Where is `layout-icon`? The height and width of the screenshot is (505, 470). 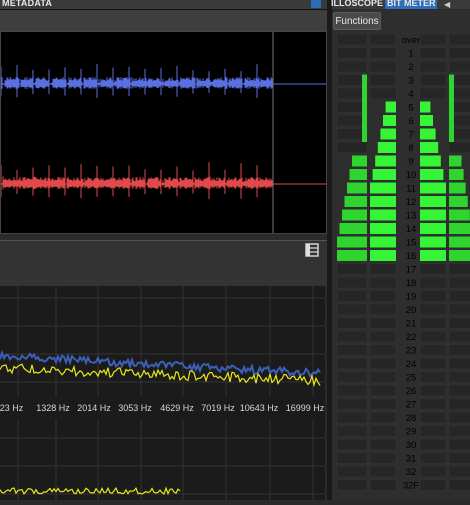 layout-icon is located at coordinates (312, 250).